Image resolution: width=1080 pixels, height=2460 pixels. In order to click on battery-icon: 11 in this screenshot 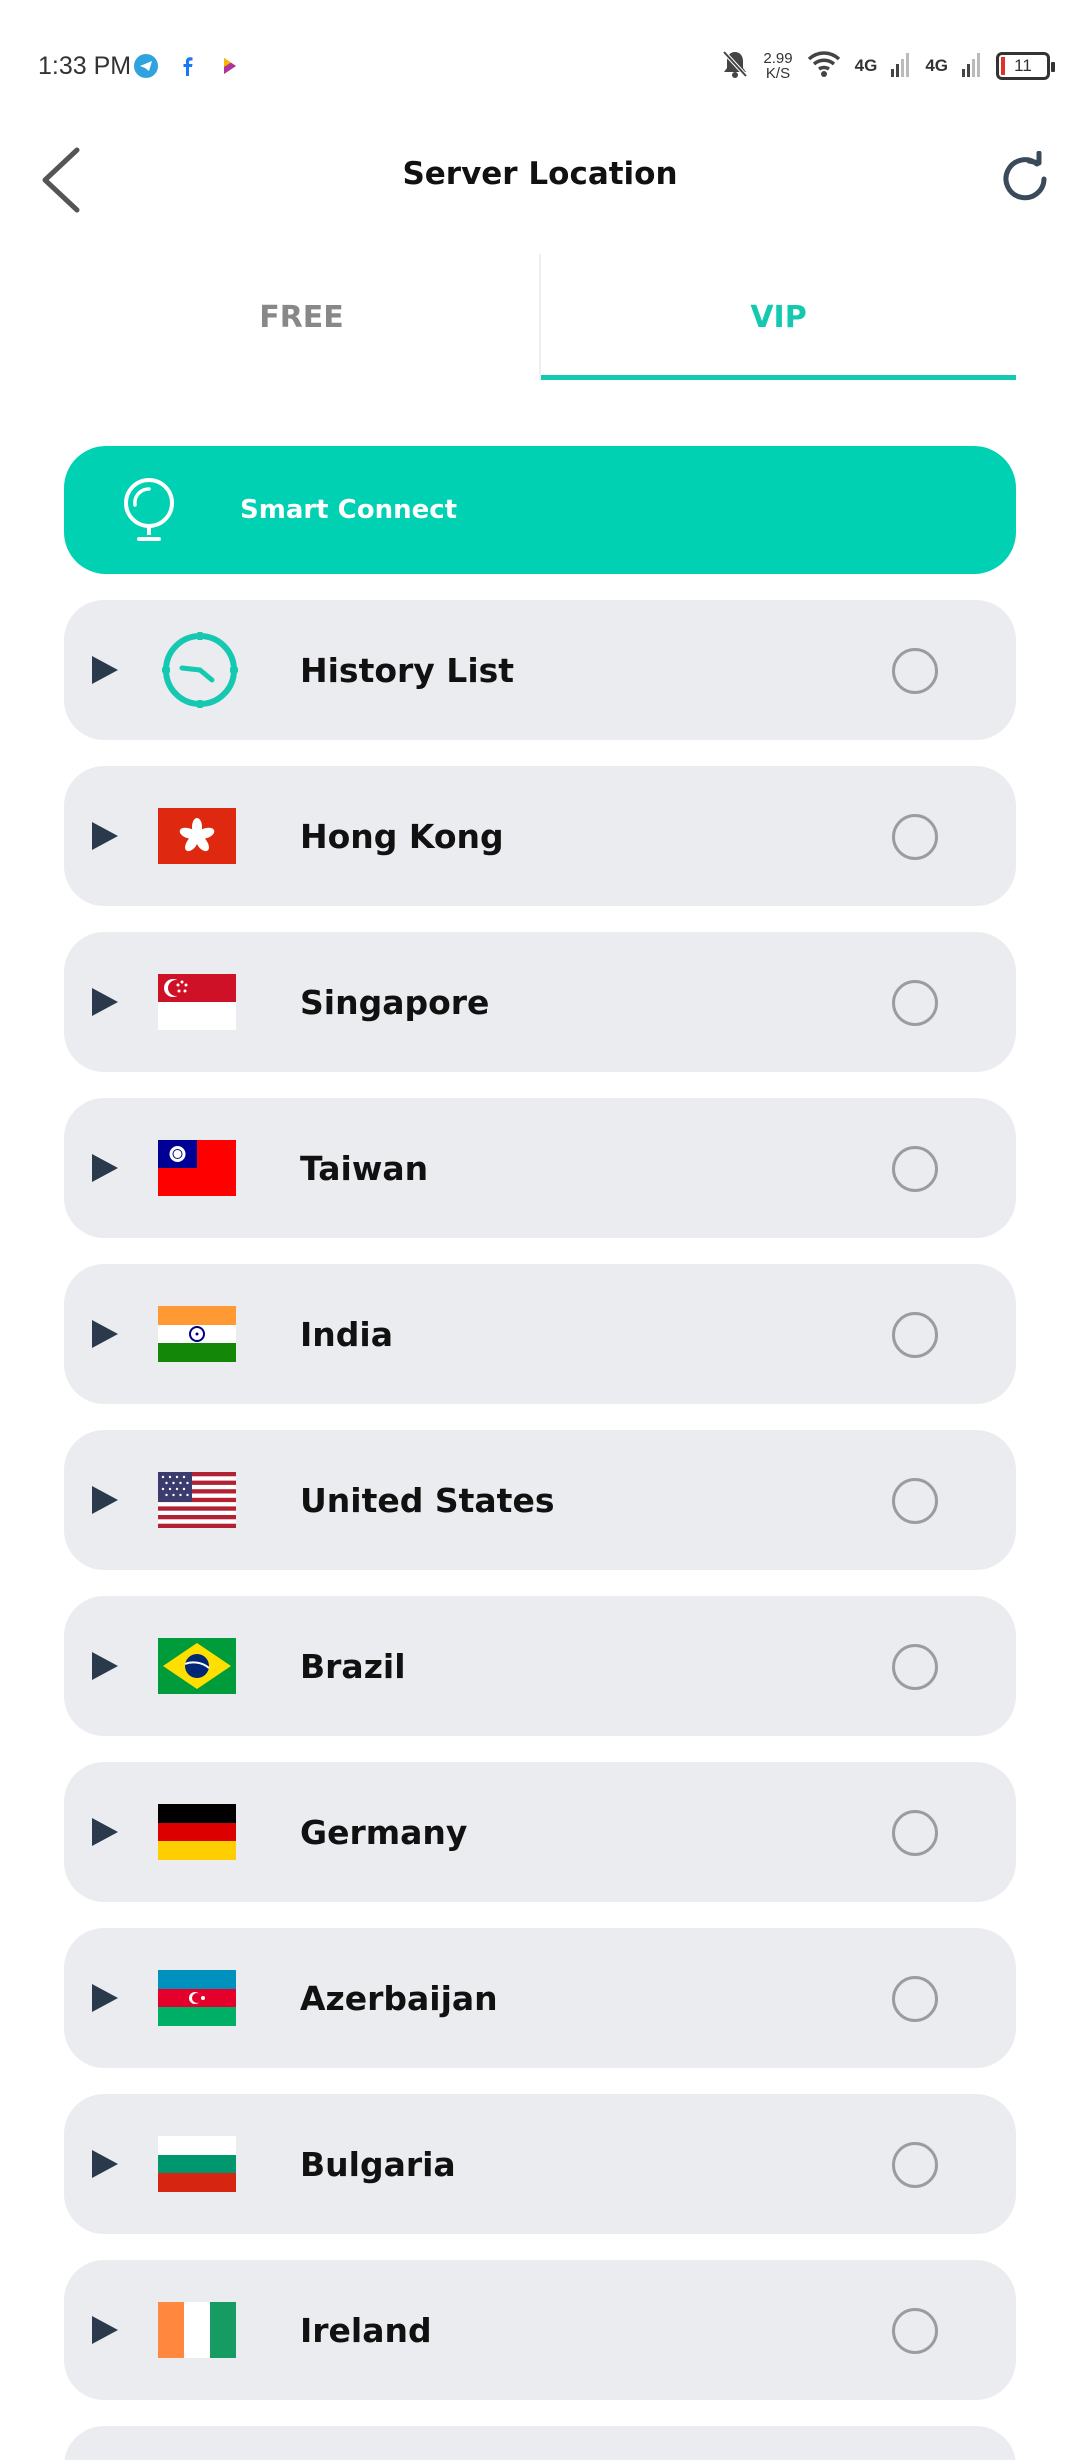, I will do `click(1025, 66)`.